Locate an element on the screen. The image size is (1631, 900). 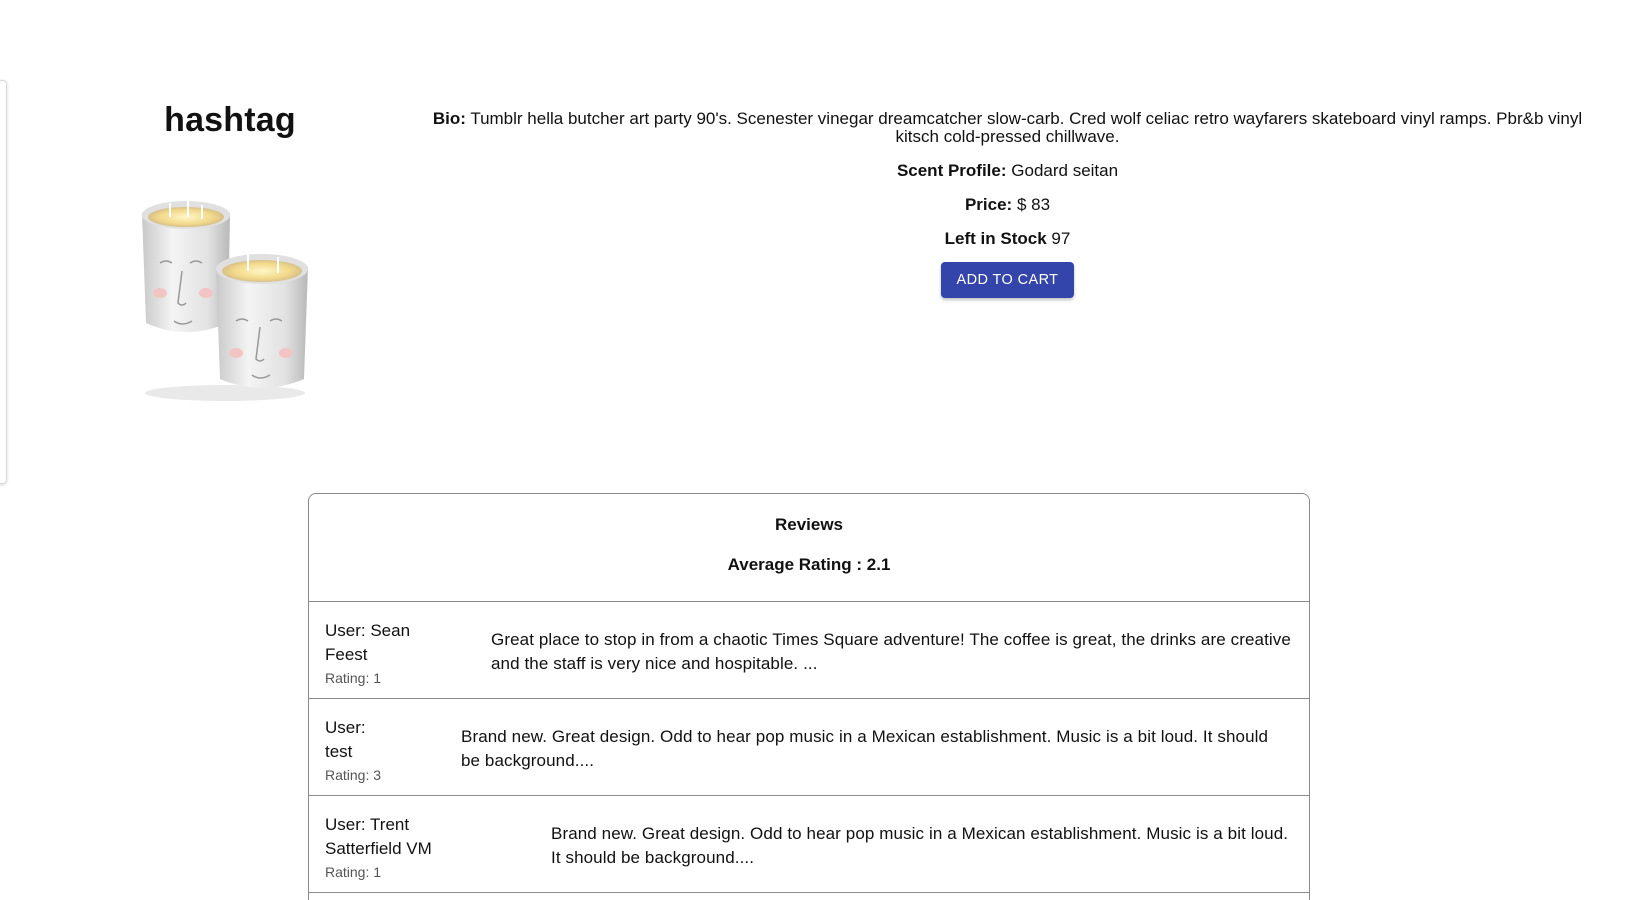
product-card-edge is located at coordinates (3, 282).